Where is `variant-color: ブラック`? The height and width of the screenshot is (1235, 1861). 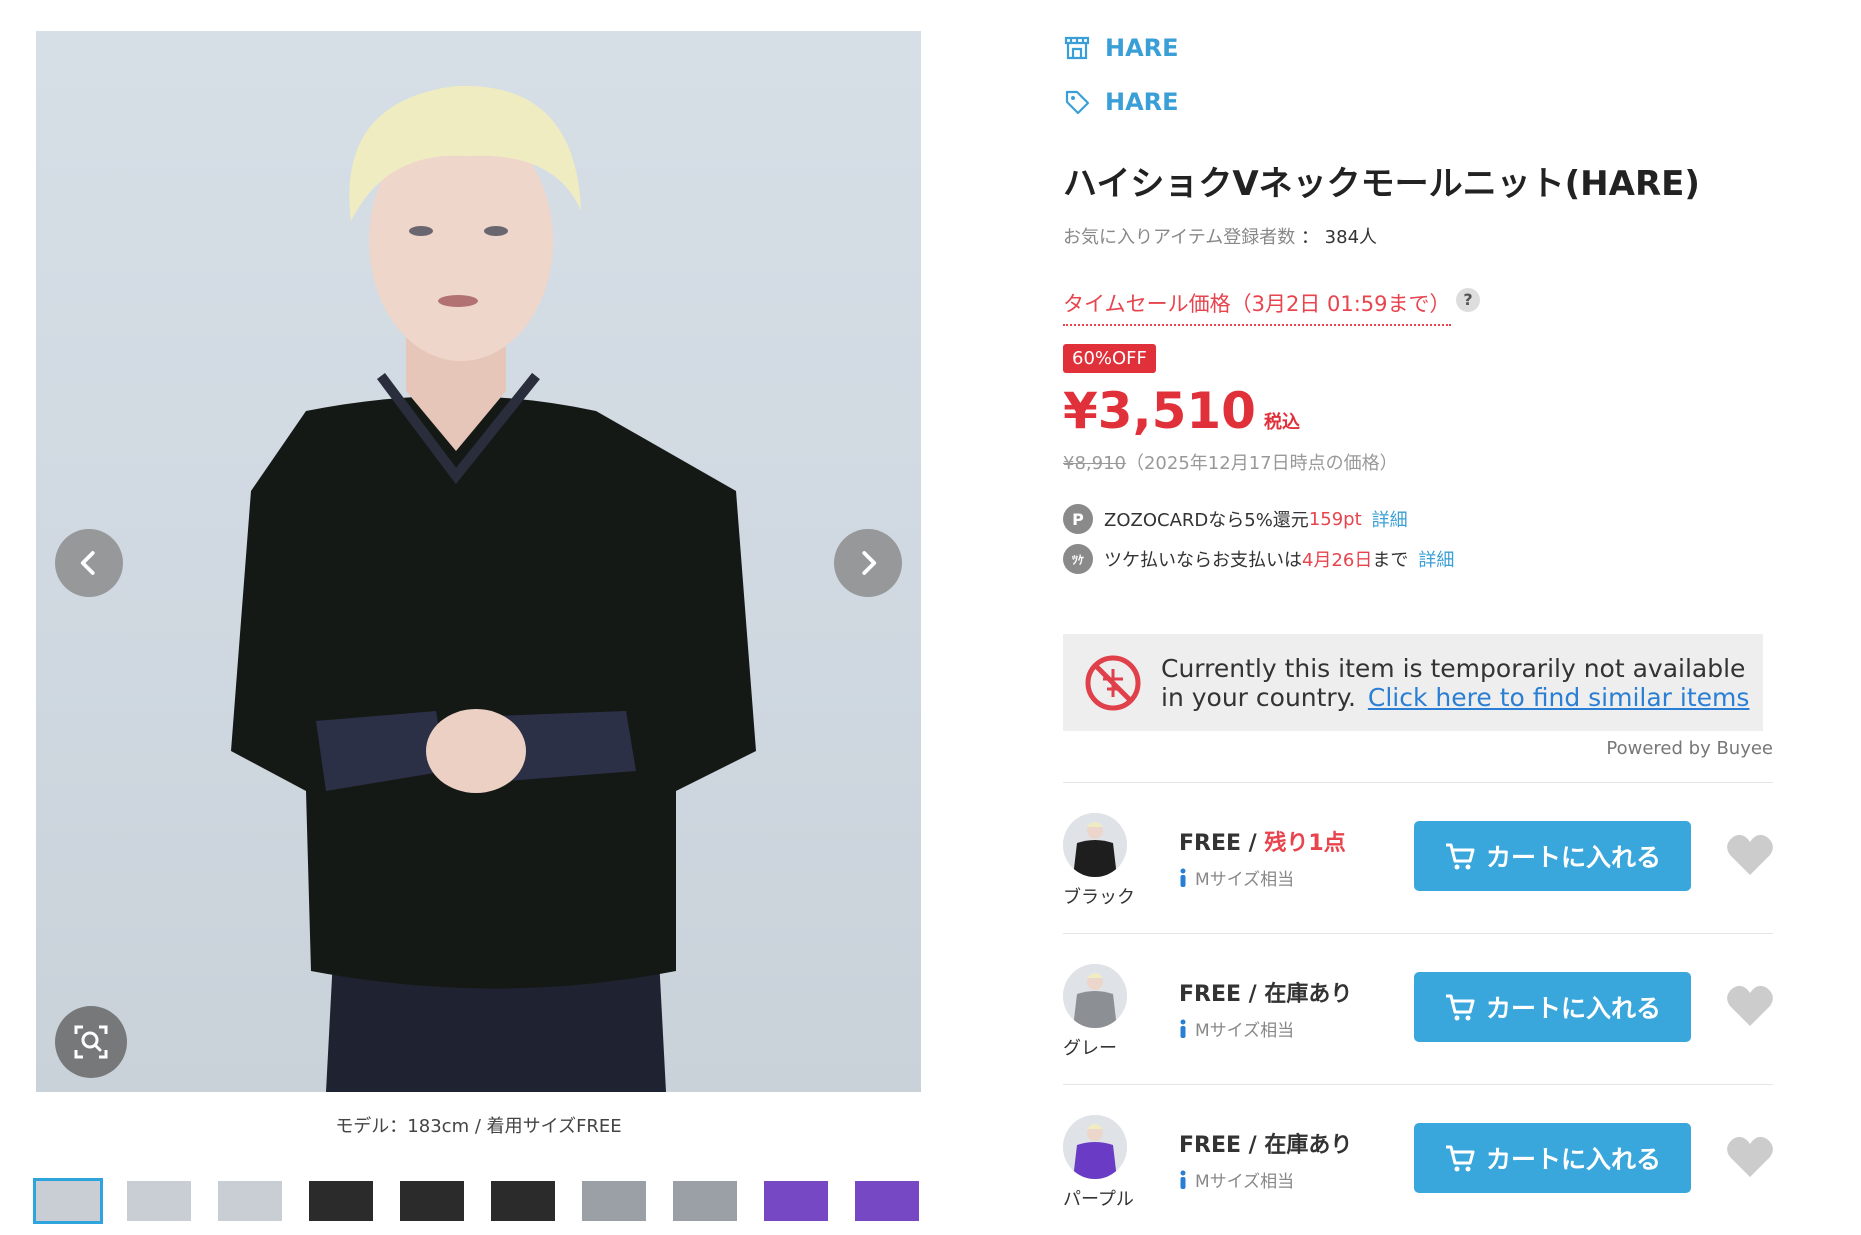
variant-color: ブラック is located at coordinates (1099, 897).